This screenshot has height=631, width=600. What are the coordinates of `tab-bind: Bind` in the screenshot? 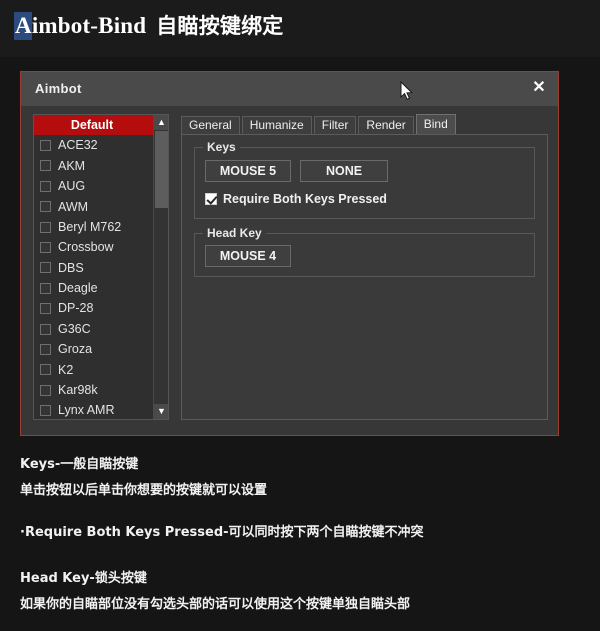 It's located at (435, 124).